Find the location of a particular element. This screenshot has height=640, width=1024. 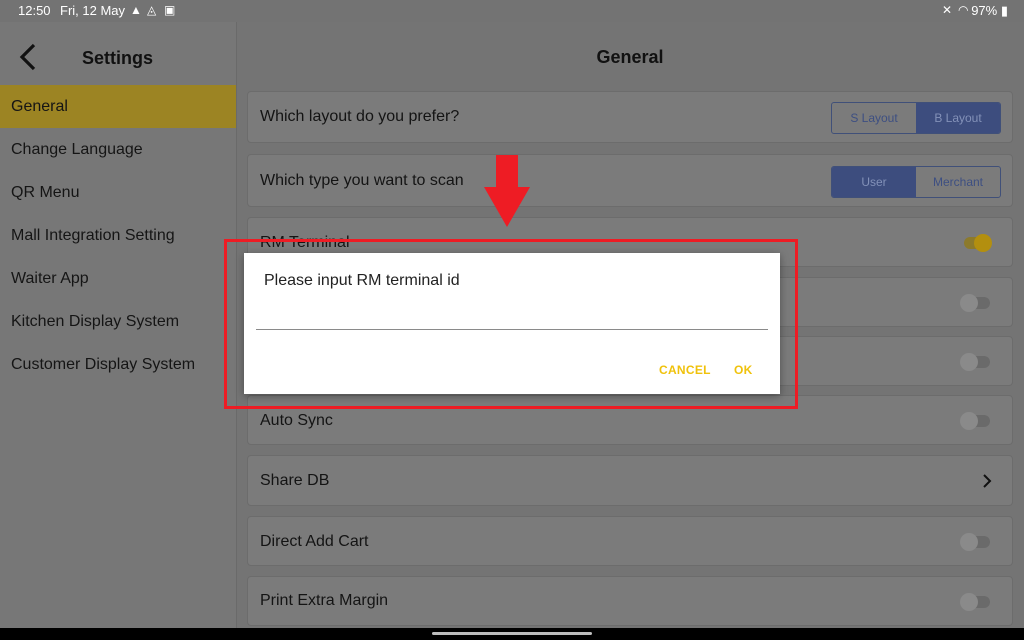

hidden-row-2-toggle is located at coordinates (975, 362).